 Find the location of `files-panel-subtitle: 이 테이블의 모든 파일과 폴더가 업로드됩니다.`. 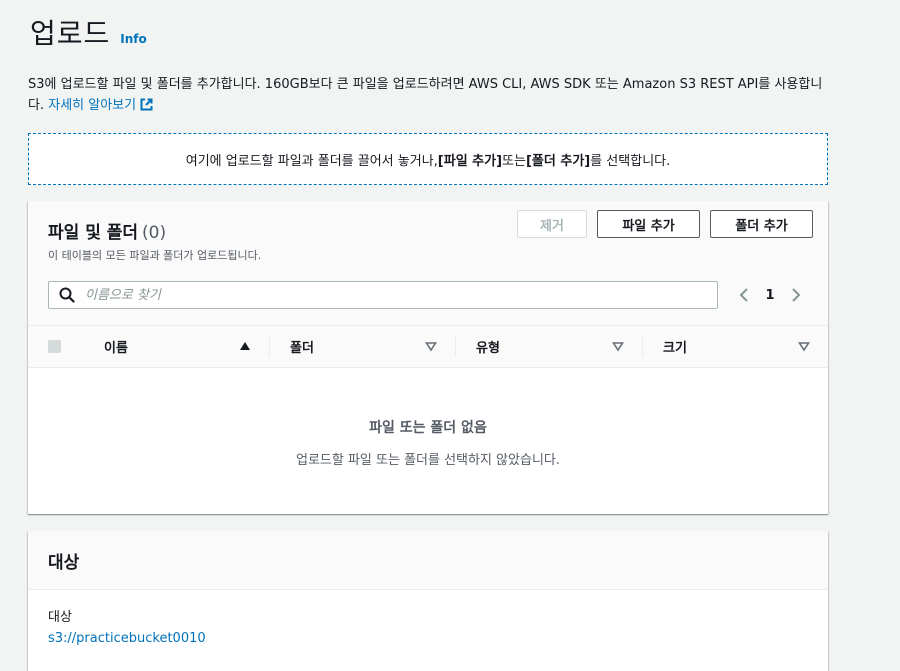

files-panel-subtitle: 이 테이블의 모든 파일과 폴더가 업로드됩니다. is located at coordinates (155, 255).